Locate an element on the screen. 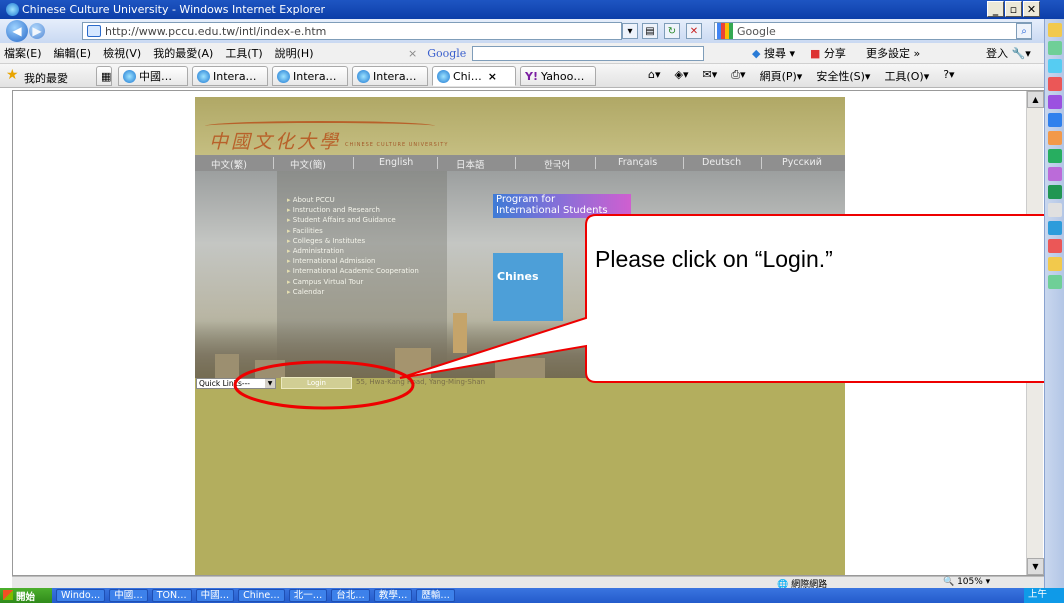  toolbar-login-button: 登入 🔧▾ is located at coordinates (1008, 53).